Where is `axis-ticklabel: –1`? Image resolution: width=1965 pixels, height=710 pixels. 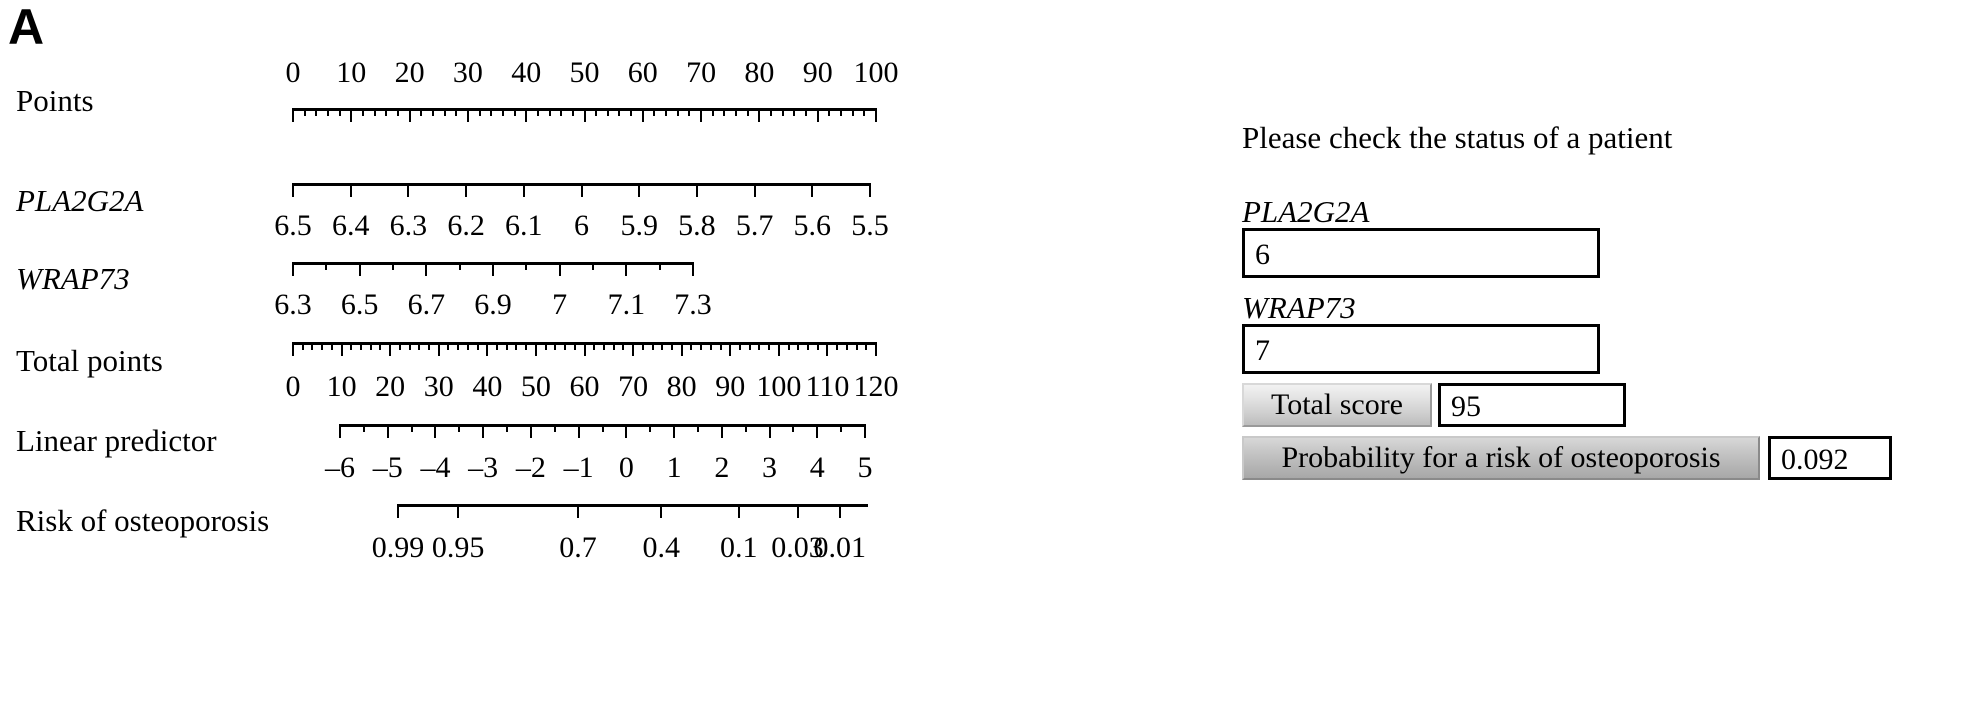 axis-ticklabel: –1 is located at coordinates (578, 467).